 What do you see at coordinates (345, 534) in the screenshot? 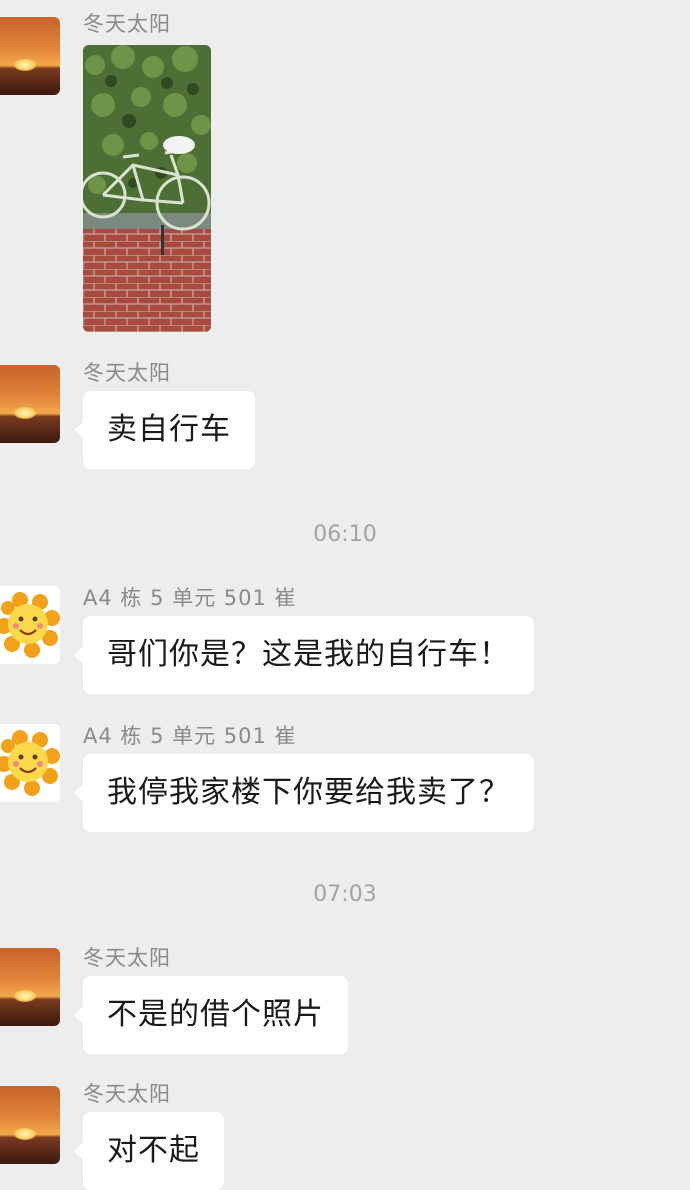
I see `timestamp: 06:10` at bounding box center [345, 534].